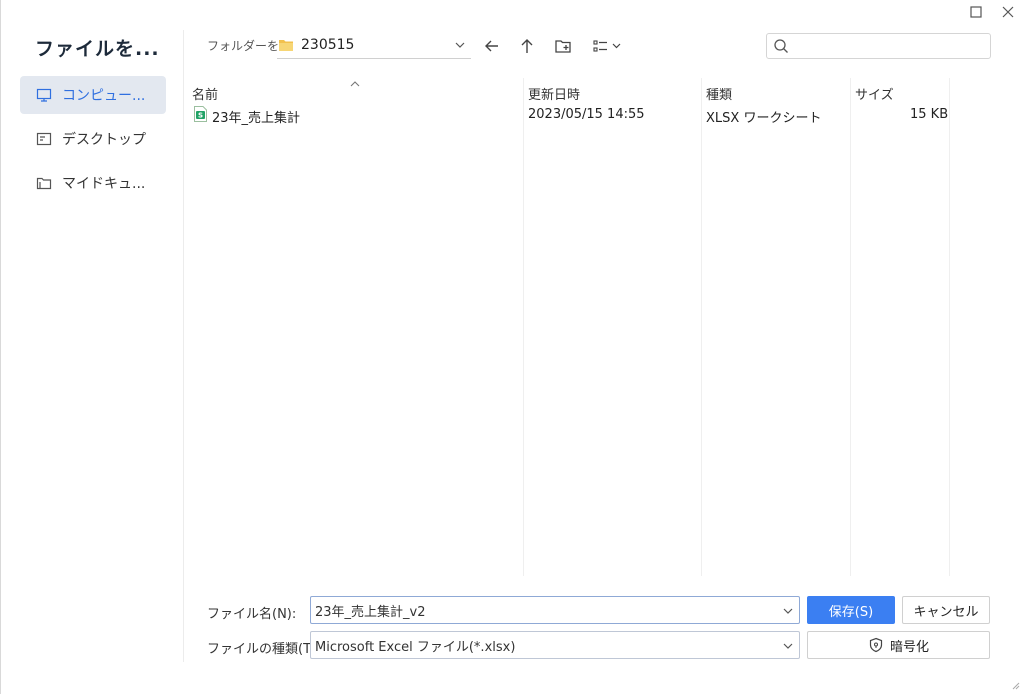 This screenshot has height=694, width=1024. I want to click on folder-icon, so click(286, 45).